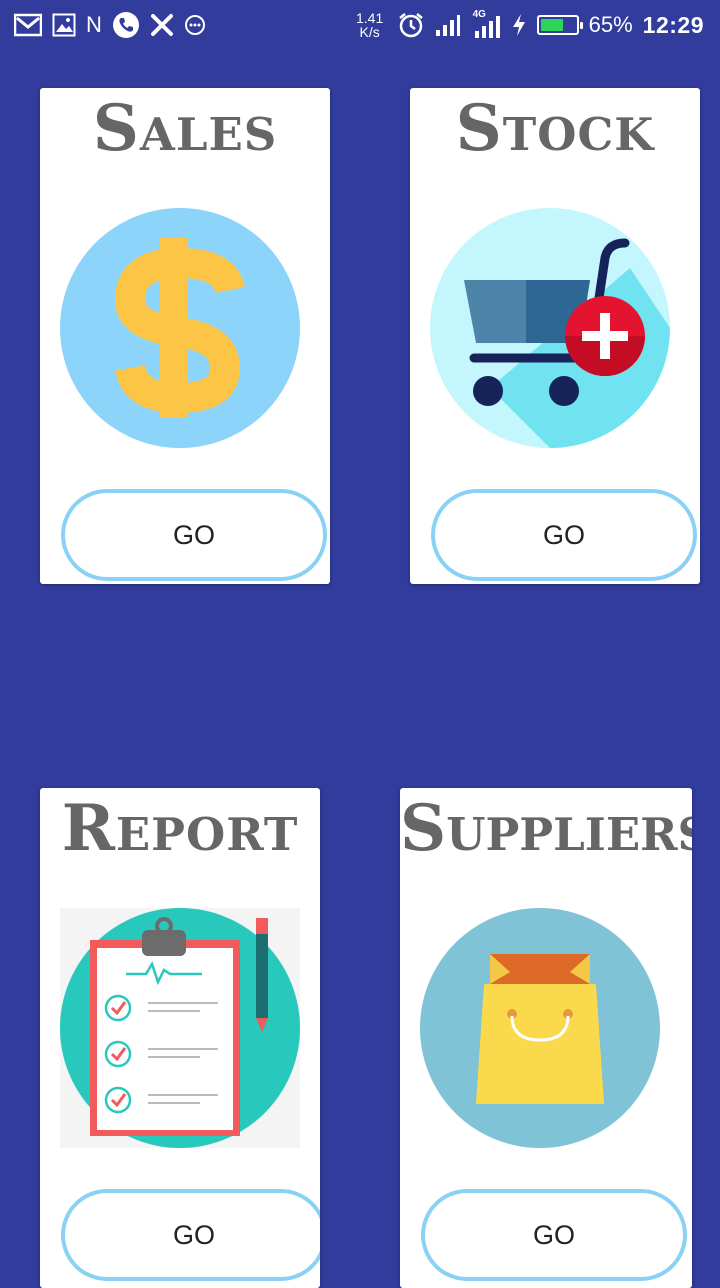  Describe the element at coordinates (673, 24) in the screenshot. I see `clock-time: 12:29` at that location.